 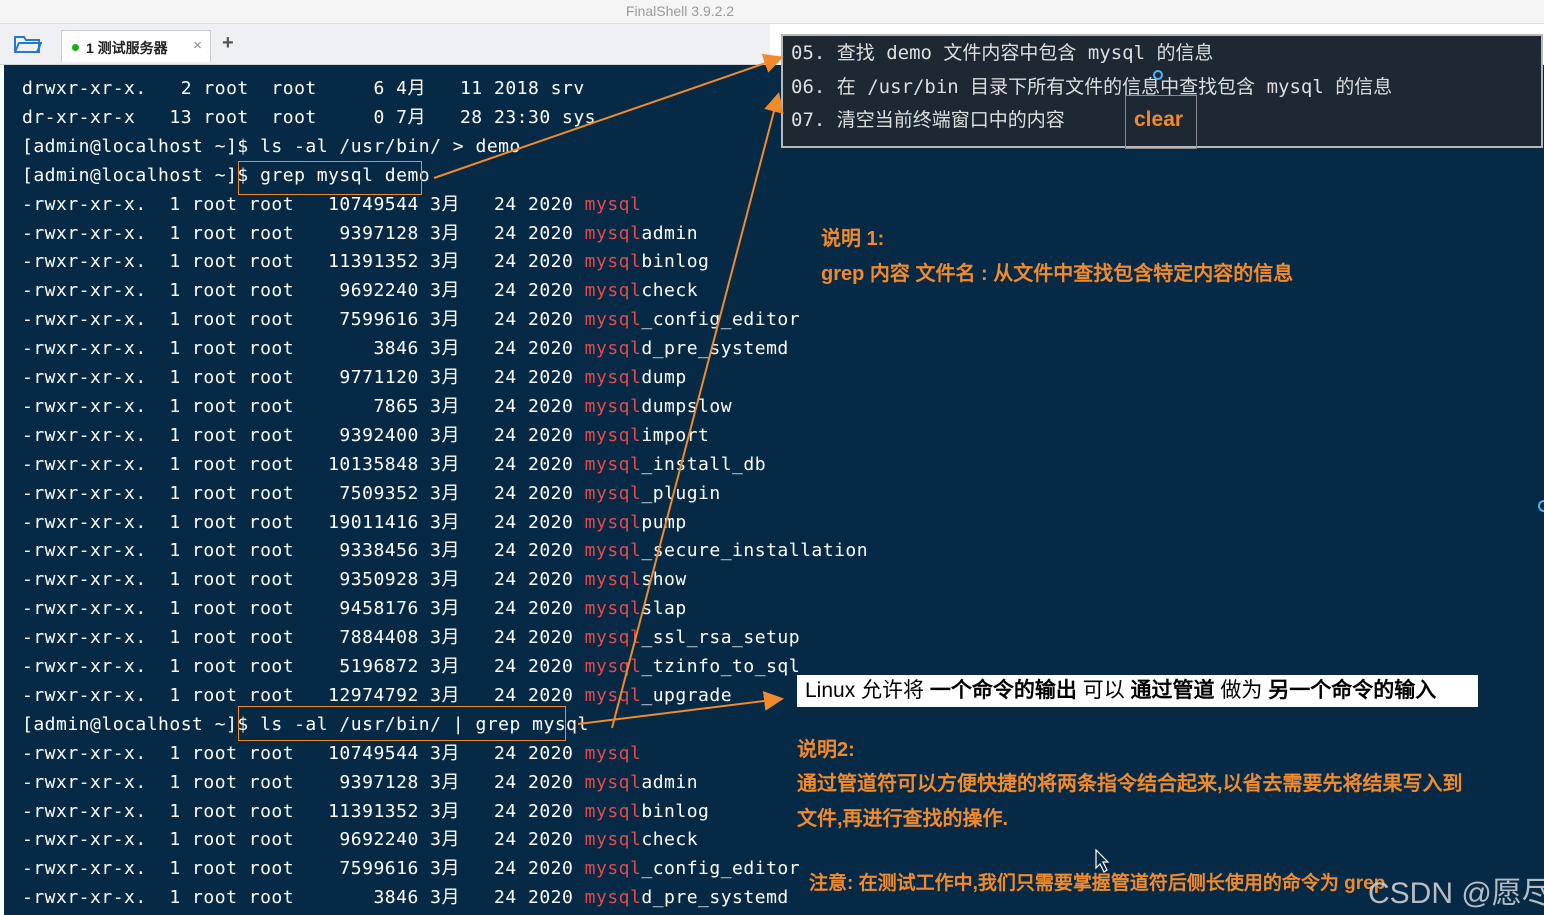 What do you see at coordinates (680, 708) in the screenshot?
I see `arrow-pipe-to-banner` at bounding box center [680, 708].